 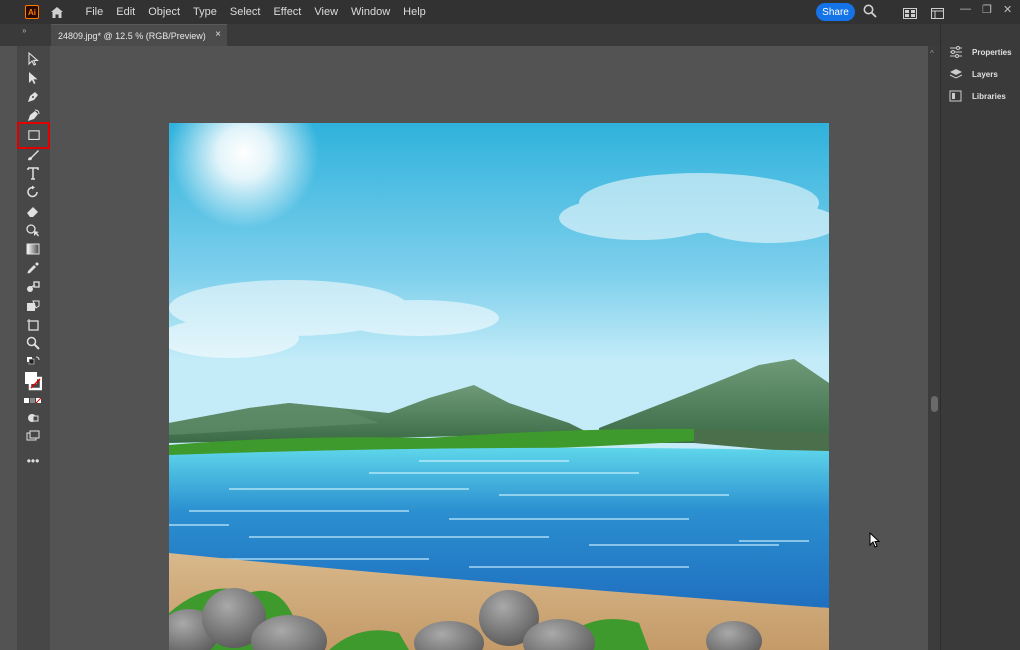 I want to click on eraser-tool-icon, so click(x=33, y=211).